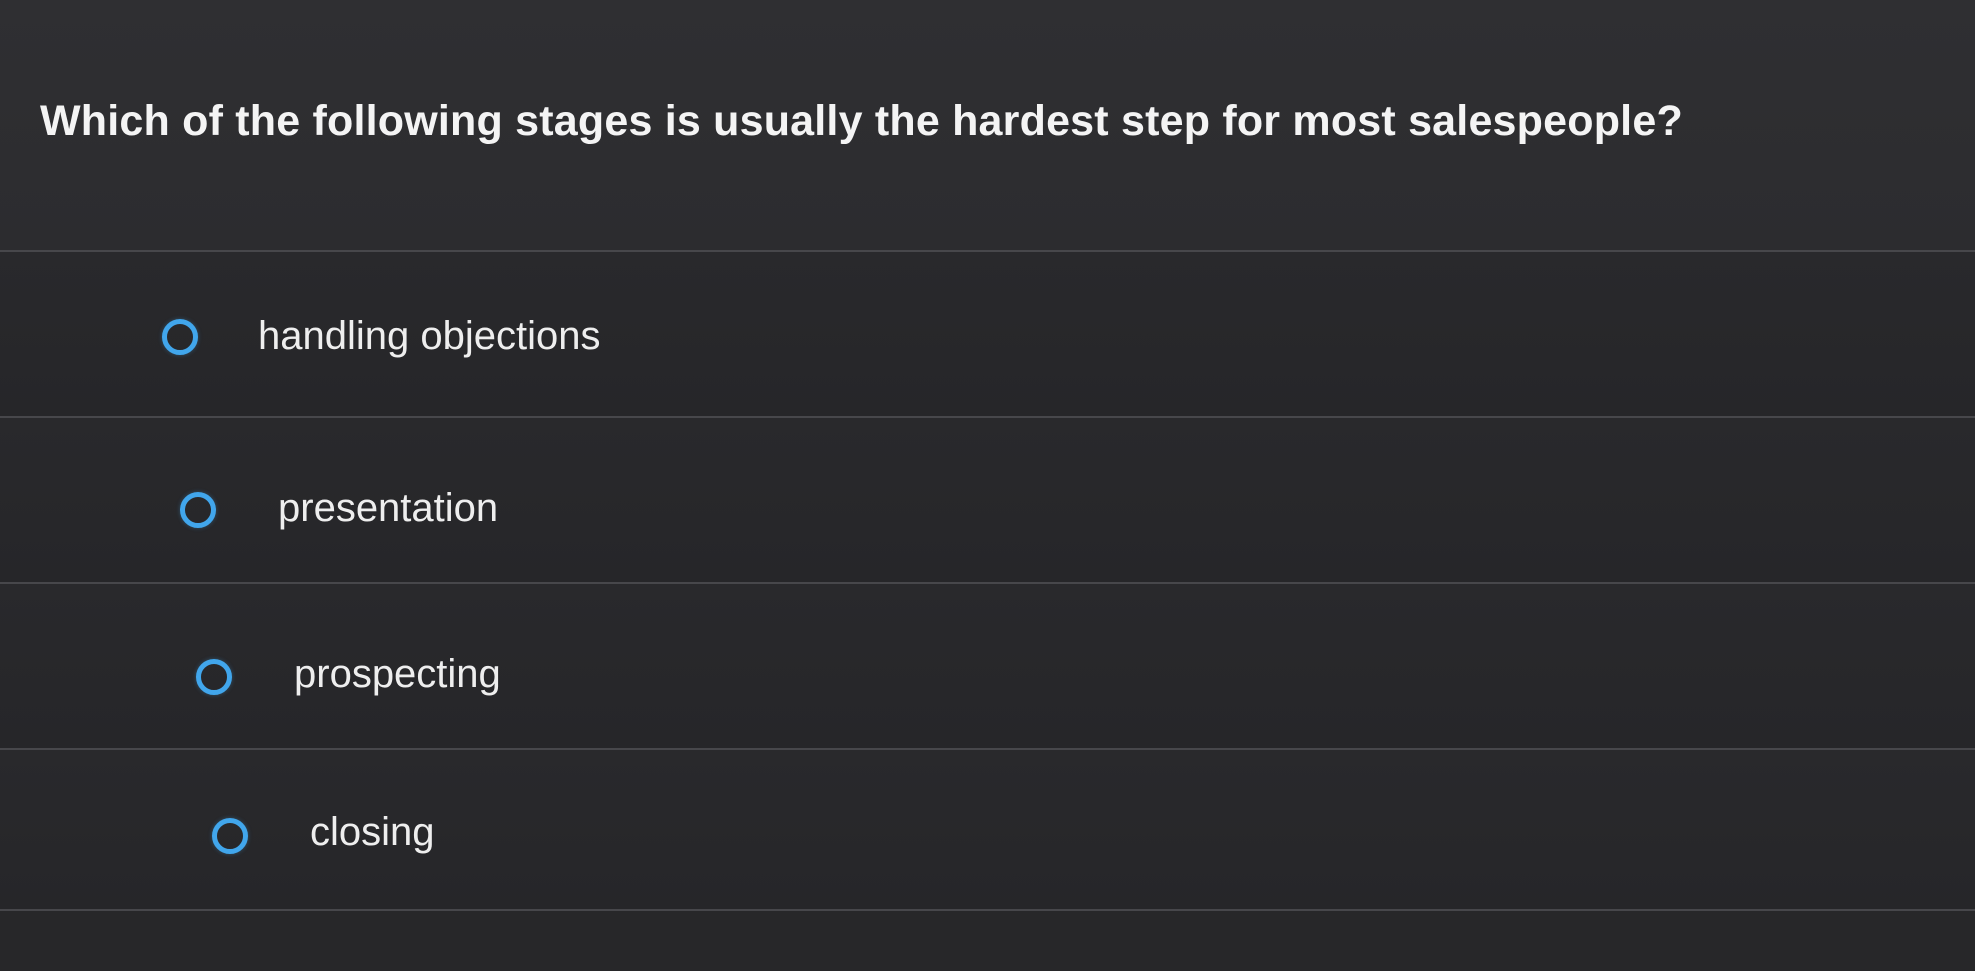  Describe the element at coordinates (388, 508) in the screenshot. I see `option-label: presentation` at that location.